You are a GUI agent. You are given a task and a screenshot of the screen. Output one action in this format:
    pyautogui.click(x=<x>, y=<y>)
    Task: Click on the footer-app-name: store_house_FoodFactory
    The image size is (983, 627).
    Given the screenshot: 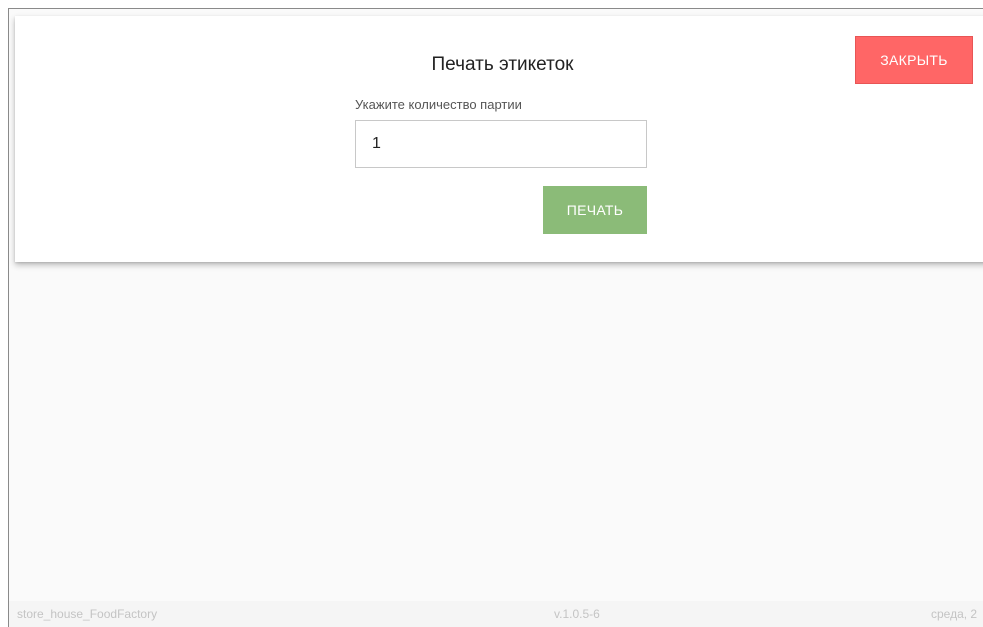 What is the action you would take?
    pyautogui.click(x=87, y=614)
    